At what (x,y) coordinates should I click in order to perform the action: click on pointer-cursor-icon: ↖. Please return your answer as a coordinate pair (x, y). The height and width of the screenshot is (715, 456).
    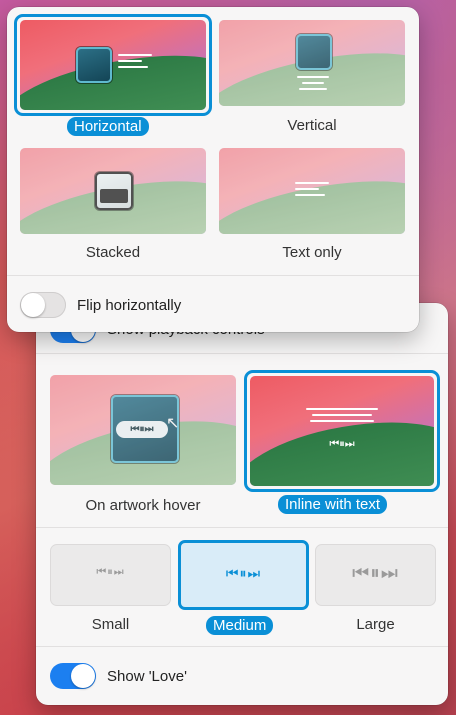
    Looking at the image, I should click on (173, 423).